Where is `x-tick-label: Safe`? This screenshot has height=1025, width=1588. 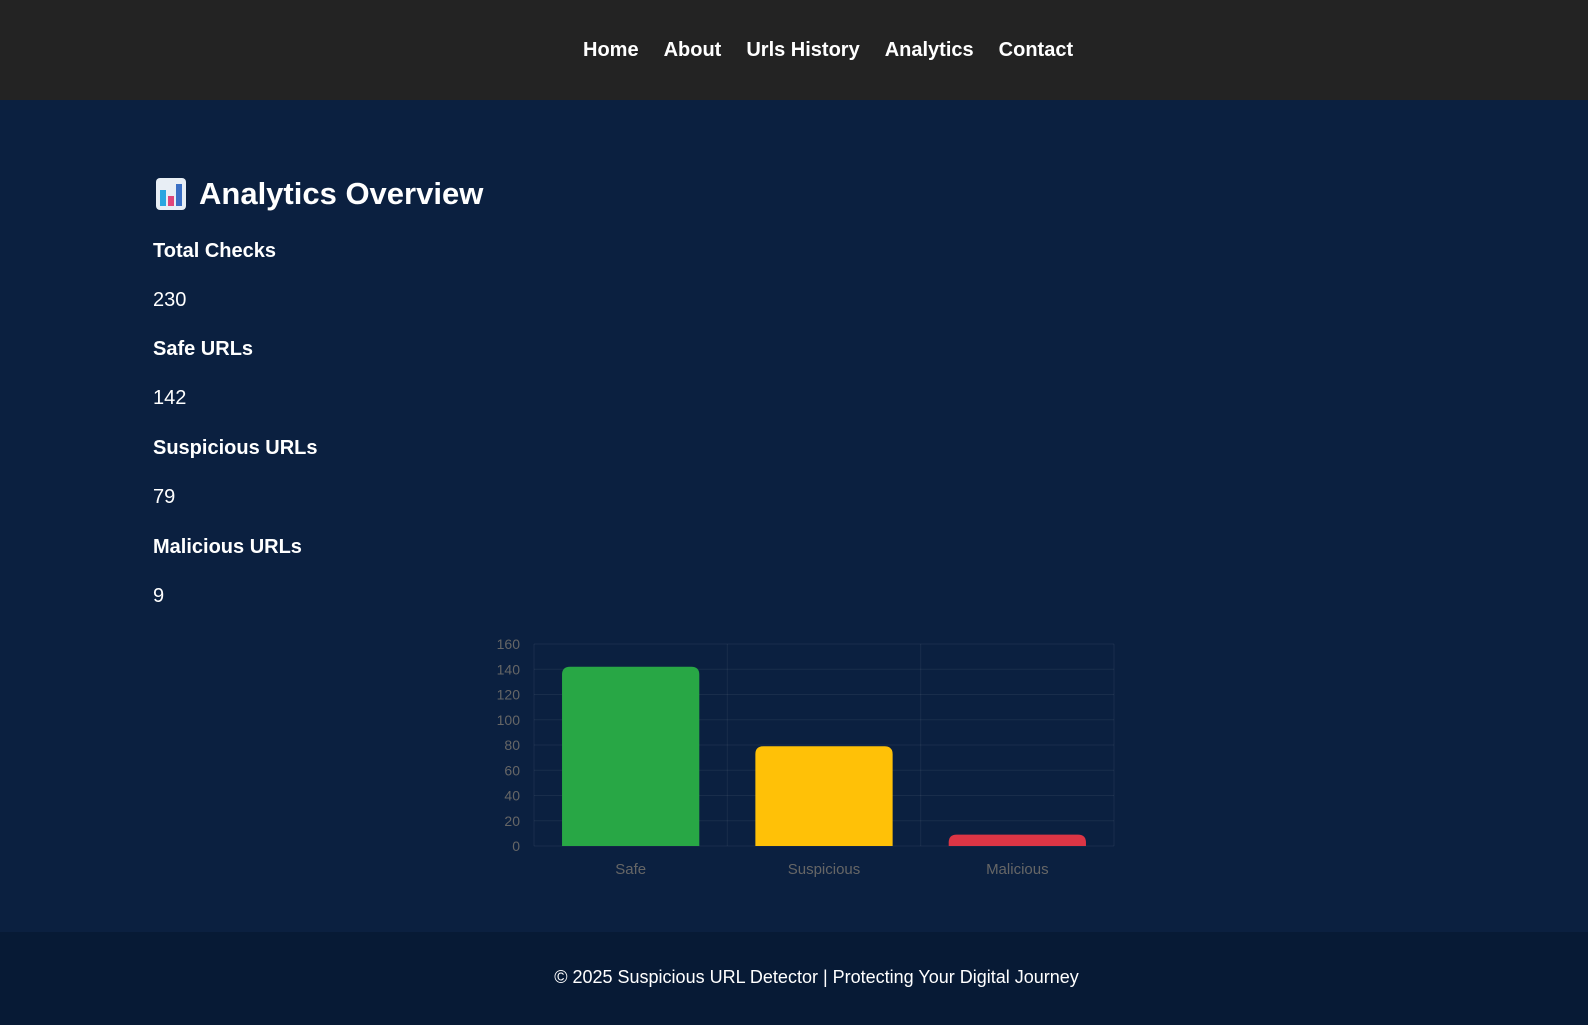 x-tick-label: Safe is located at coordinates (630, 869).